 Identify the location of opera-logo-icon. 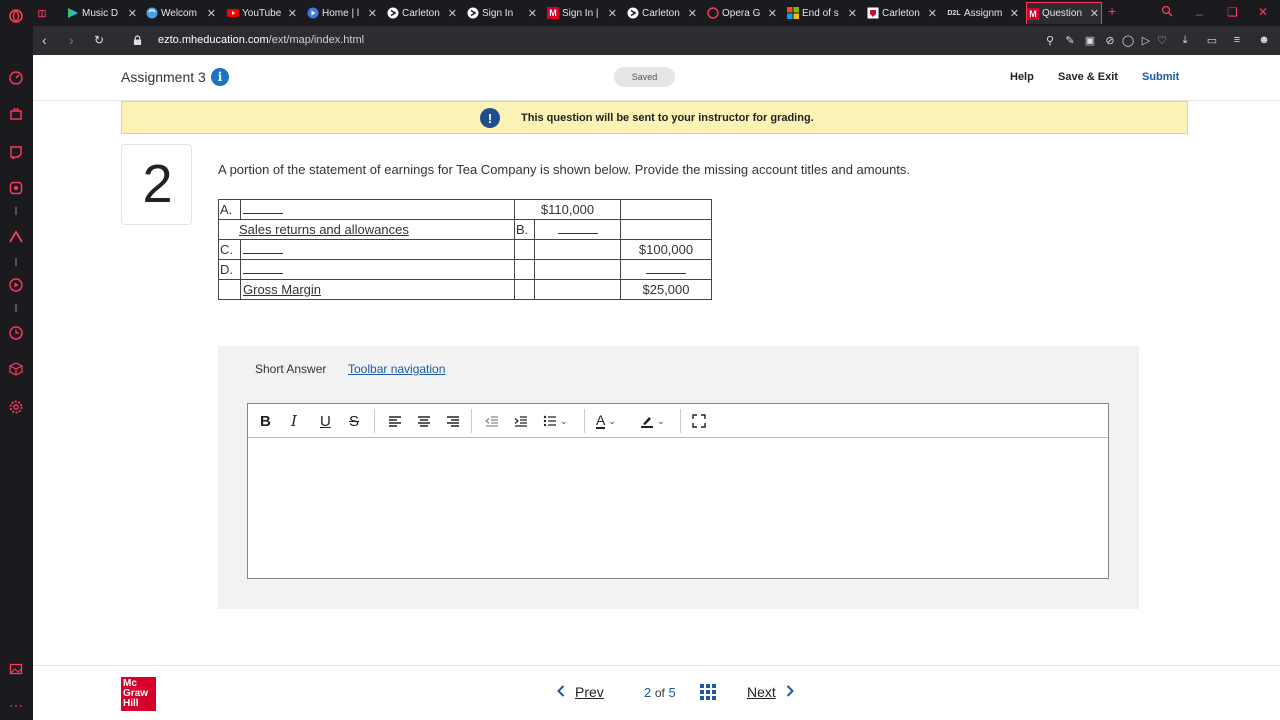
(16, 16).